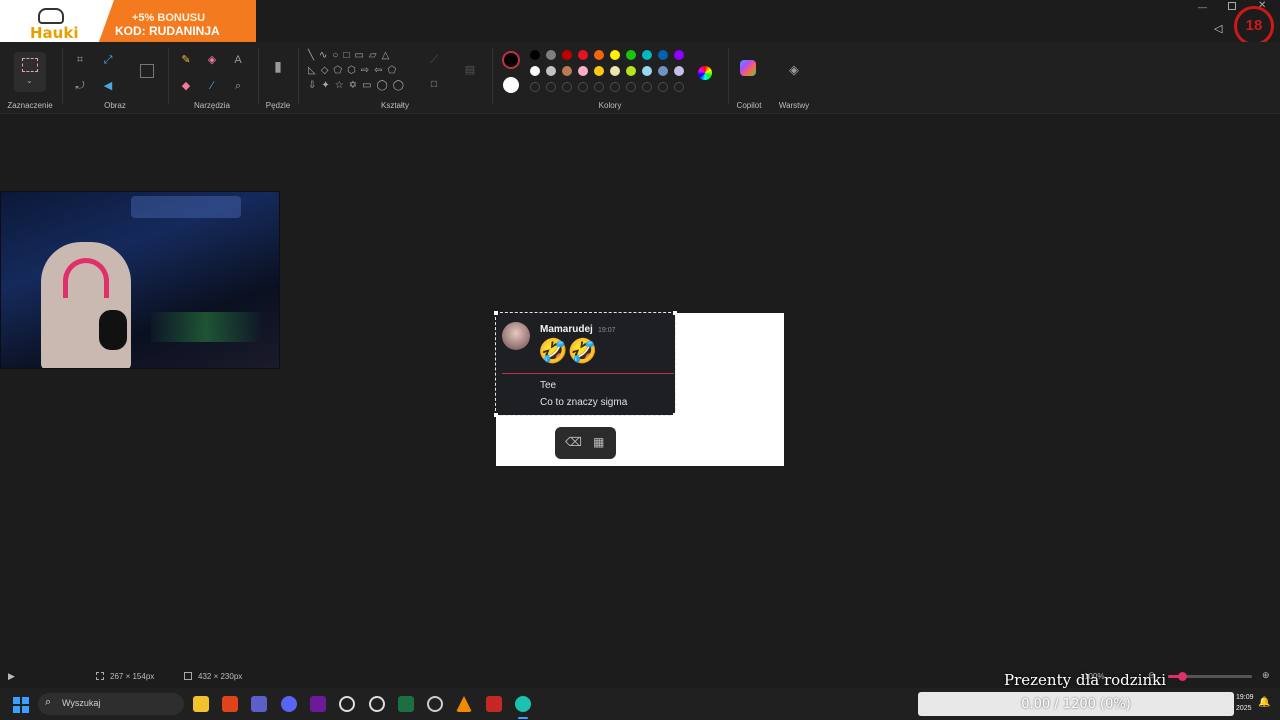 This screenshot has width=1280, height=720. I want to click on zoom-in-icon: ⊕, so click(1266, 675).